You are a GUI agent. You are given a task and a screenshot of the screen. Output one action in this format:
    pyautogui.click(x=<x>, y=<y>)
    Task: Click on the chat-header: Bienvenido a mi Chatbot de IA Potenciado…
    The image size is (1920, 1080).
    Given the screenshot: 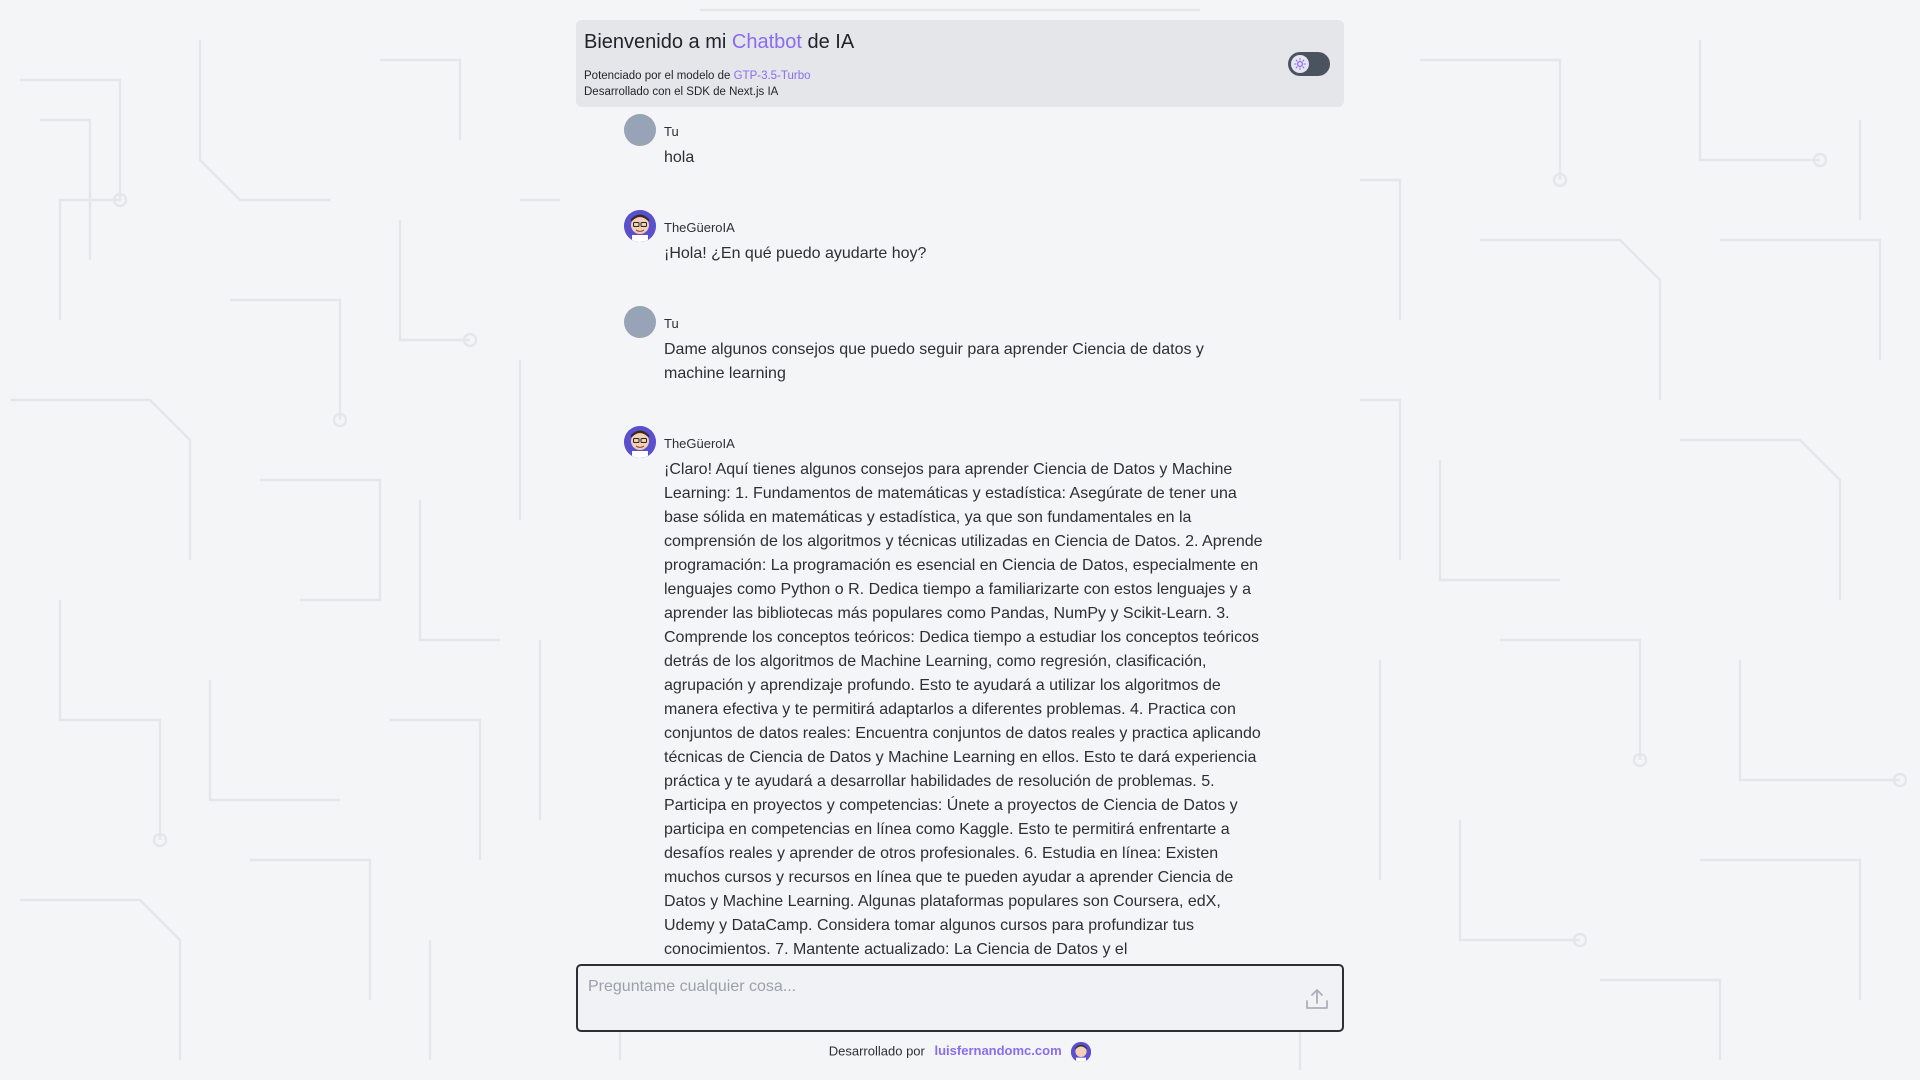 What is the action you would take?
    pyautogui.click(x=960, y=63)
    